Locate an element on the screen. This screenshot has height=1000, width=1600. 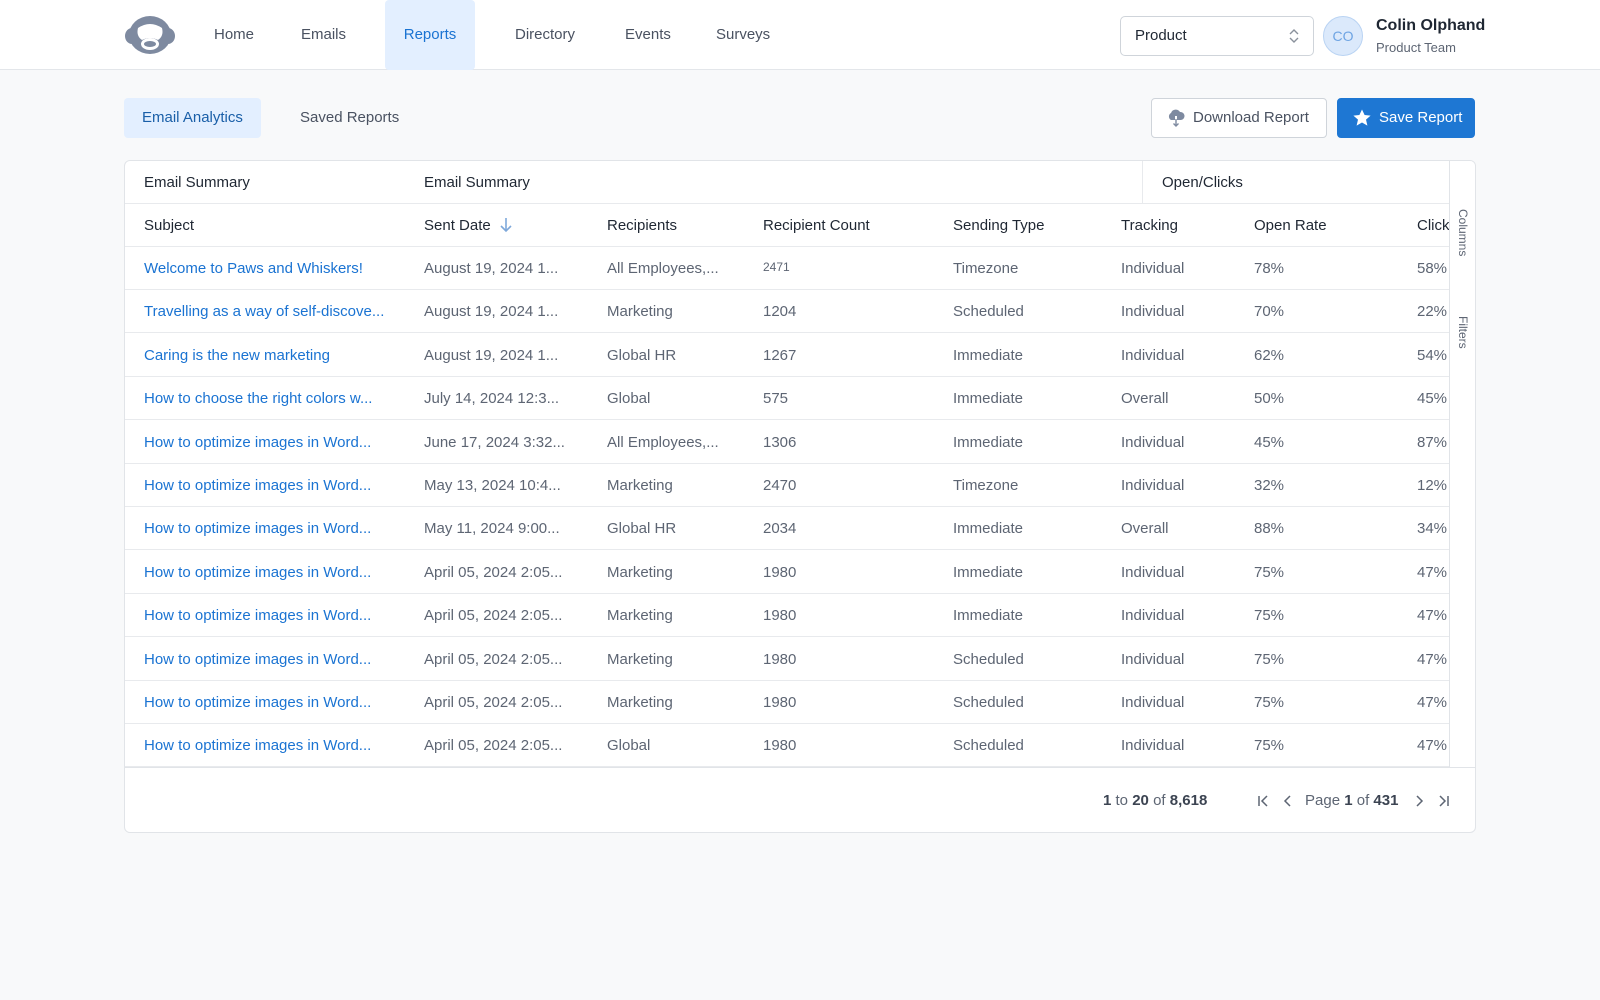
column-header-open-rate: Open Rate is located at coordinates (1290, 225).